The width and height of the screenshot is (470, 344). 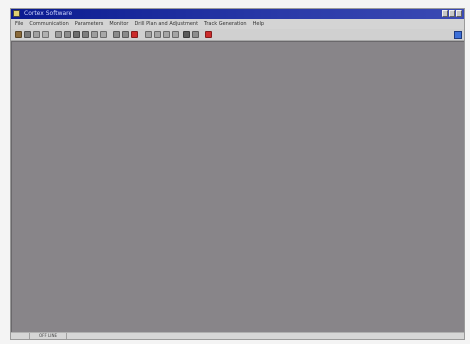 What do you see at coordinates (166, 24) in the screenshot?
I see `menu-drill-plan: Drill Plan and Adjustment` at bounding box center [166, 24].